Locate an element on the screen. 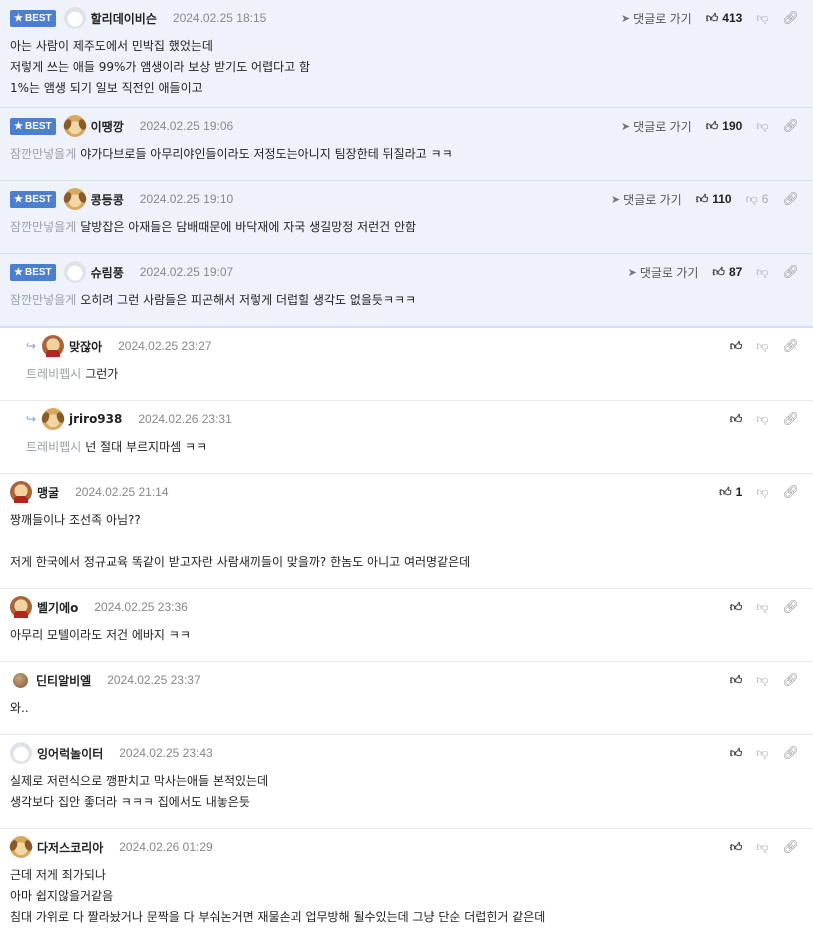 This screenshot has width=813, height=936. dislike-button: 👎︎ 6 is located at coordinates (757, 199).